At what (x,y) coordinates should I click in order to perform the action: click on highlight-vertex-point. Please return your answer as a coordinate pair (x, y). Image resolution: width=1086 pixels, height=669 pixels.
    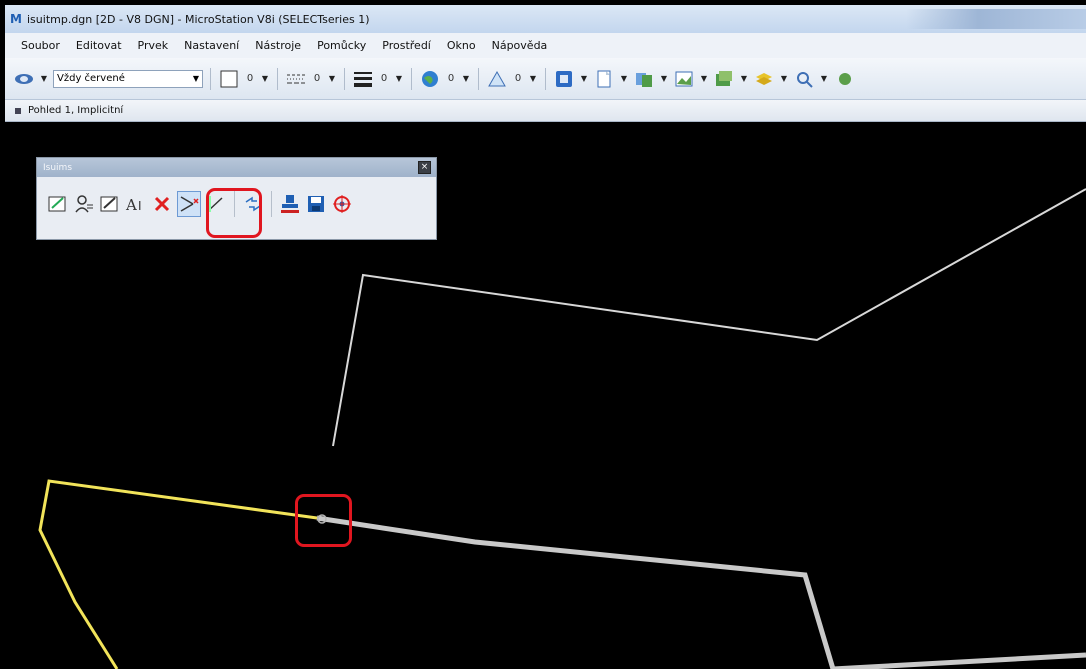
    Looking at the image, I should click on (323, 520).